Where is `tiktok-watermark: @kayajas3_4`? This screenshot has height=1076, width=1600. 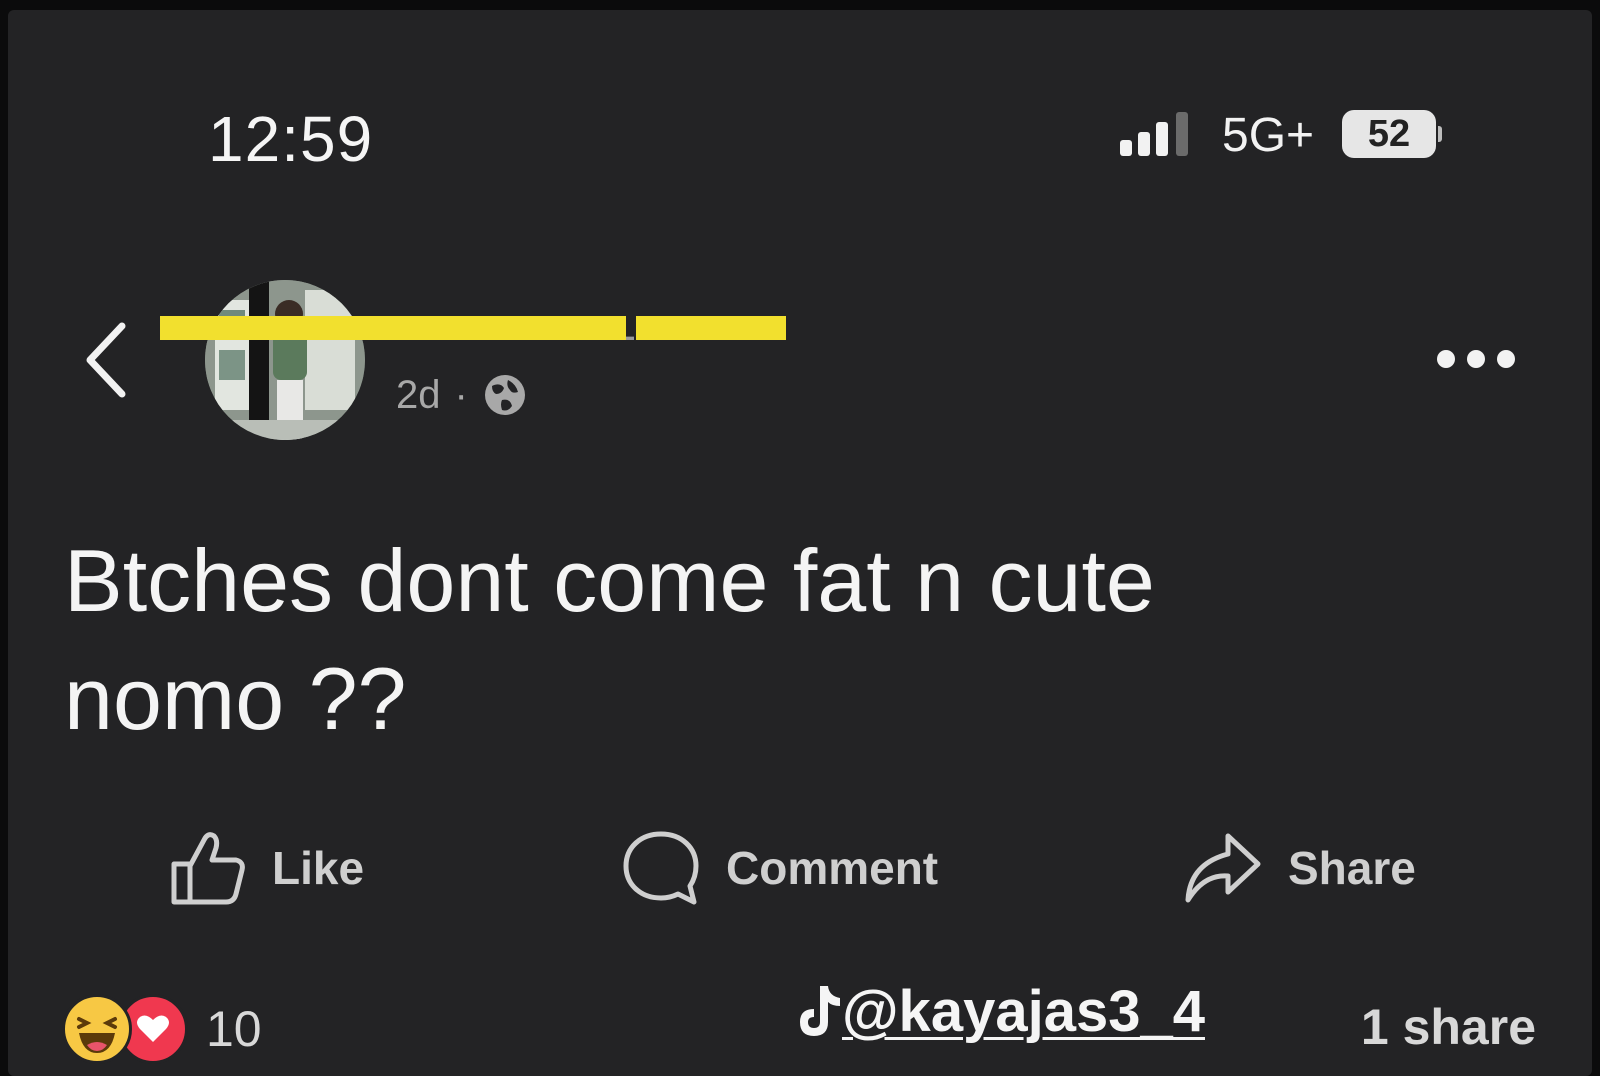 tiktok-watermark: @kayajas3_4 is located at coordinates (999, 1011).